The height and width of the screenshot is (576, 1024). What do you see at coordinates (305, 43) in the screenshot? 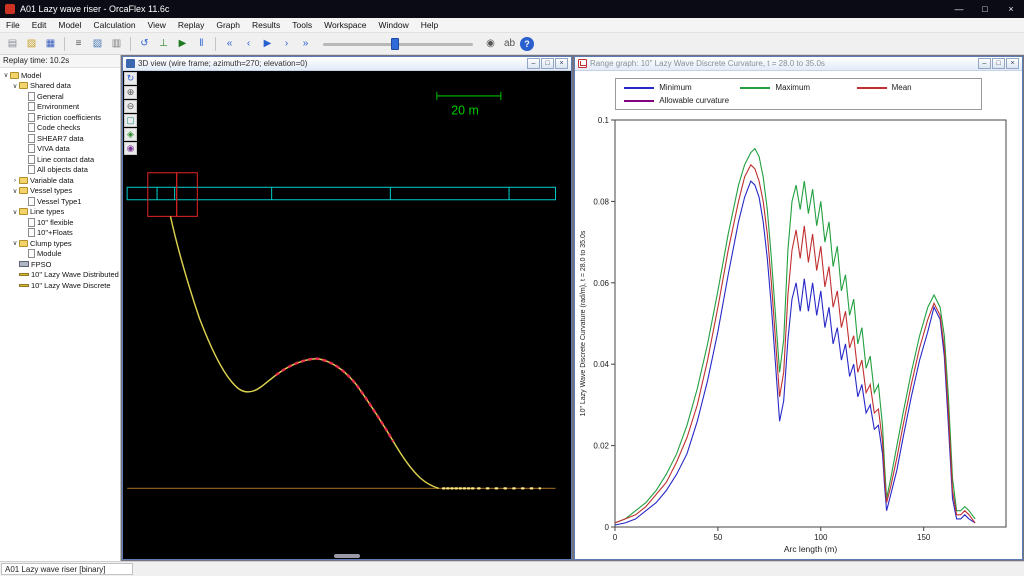
I see `replay-step-end-icon: »` at bounding box center [305, 43].